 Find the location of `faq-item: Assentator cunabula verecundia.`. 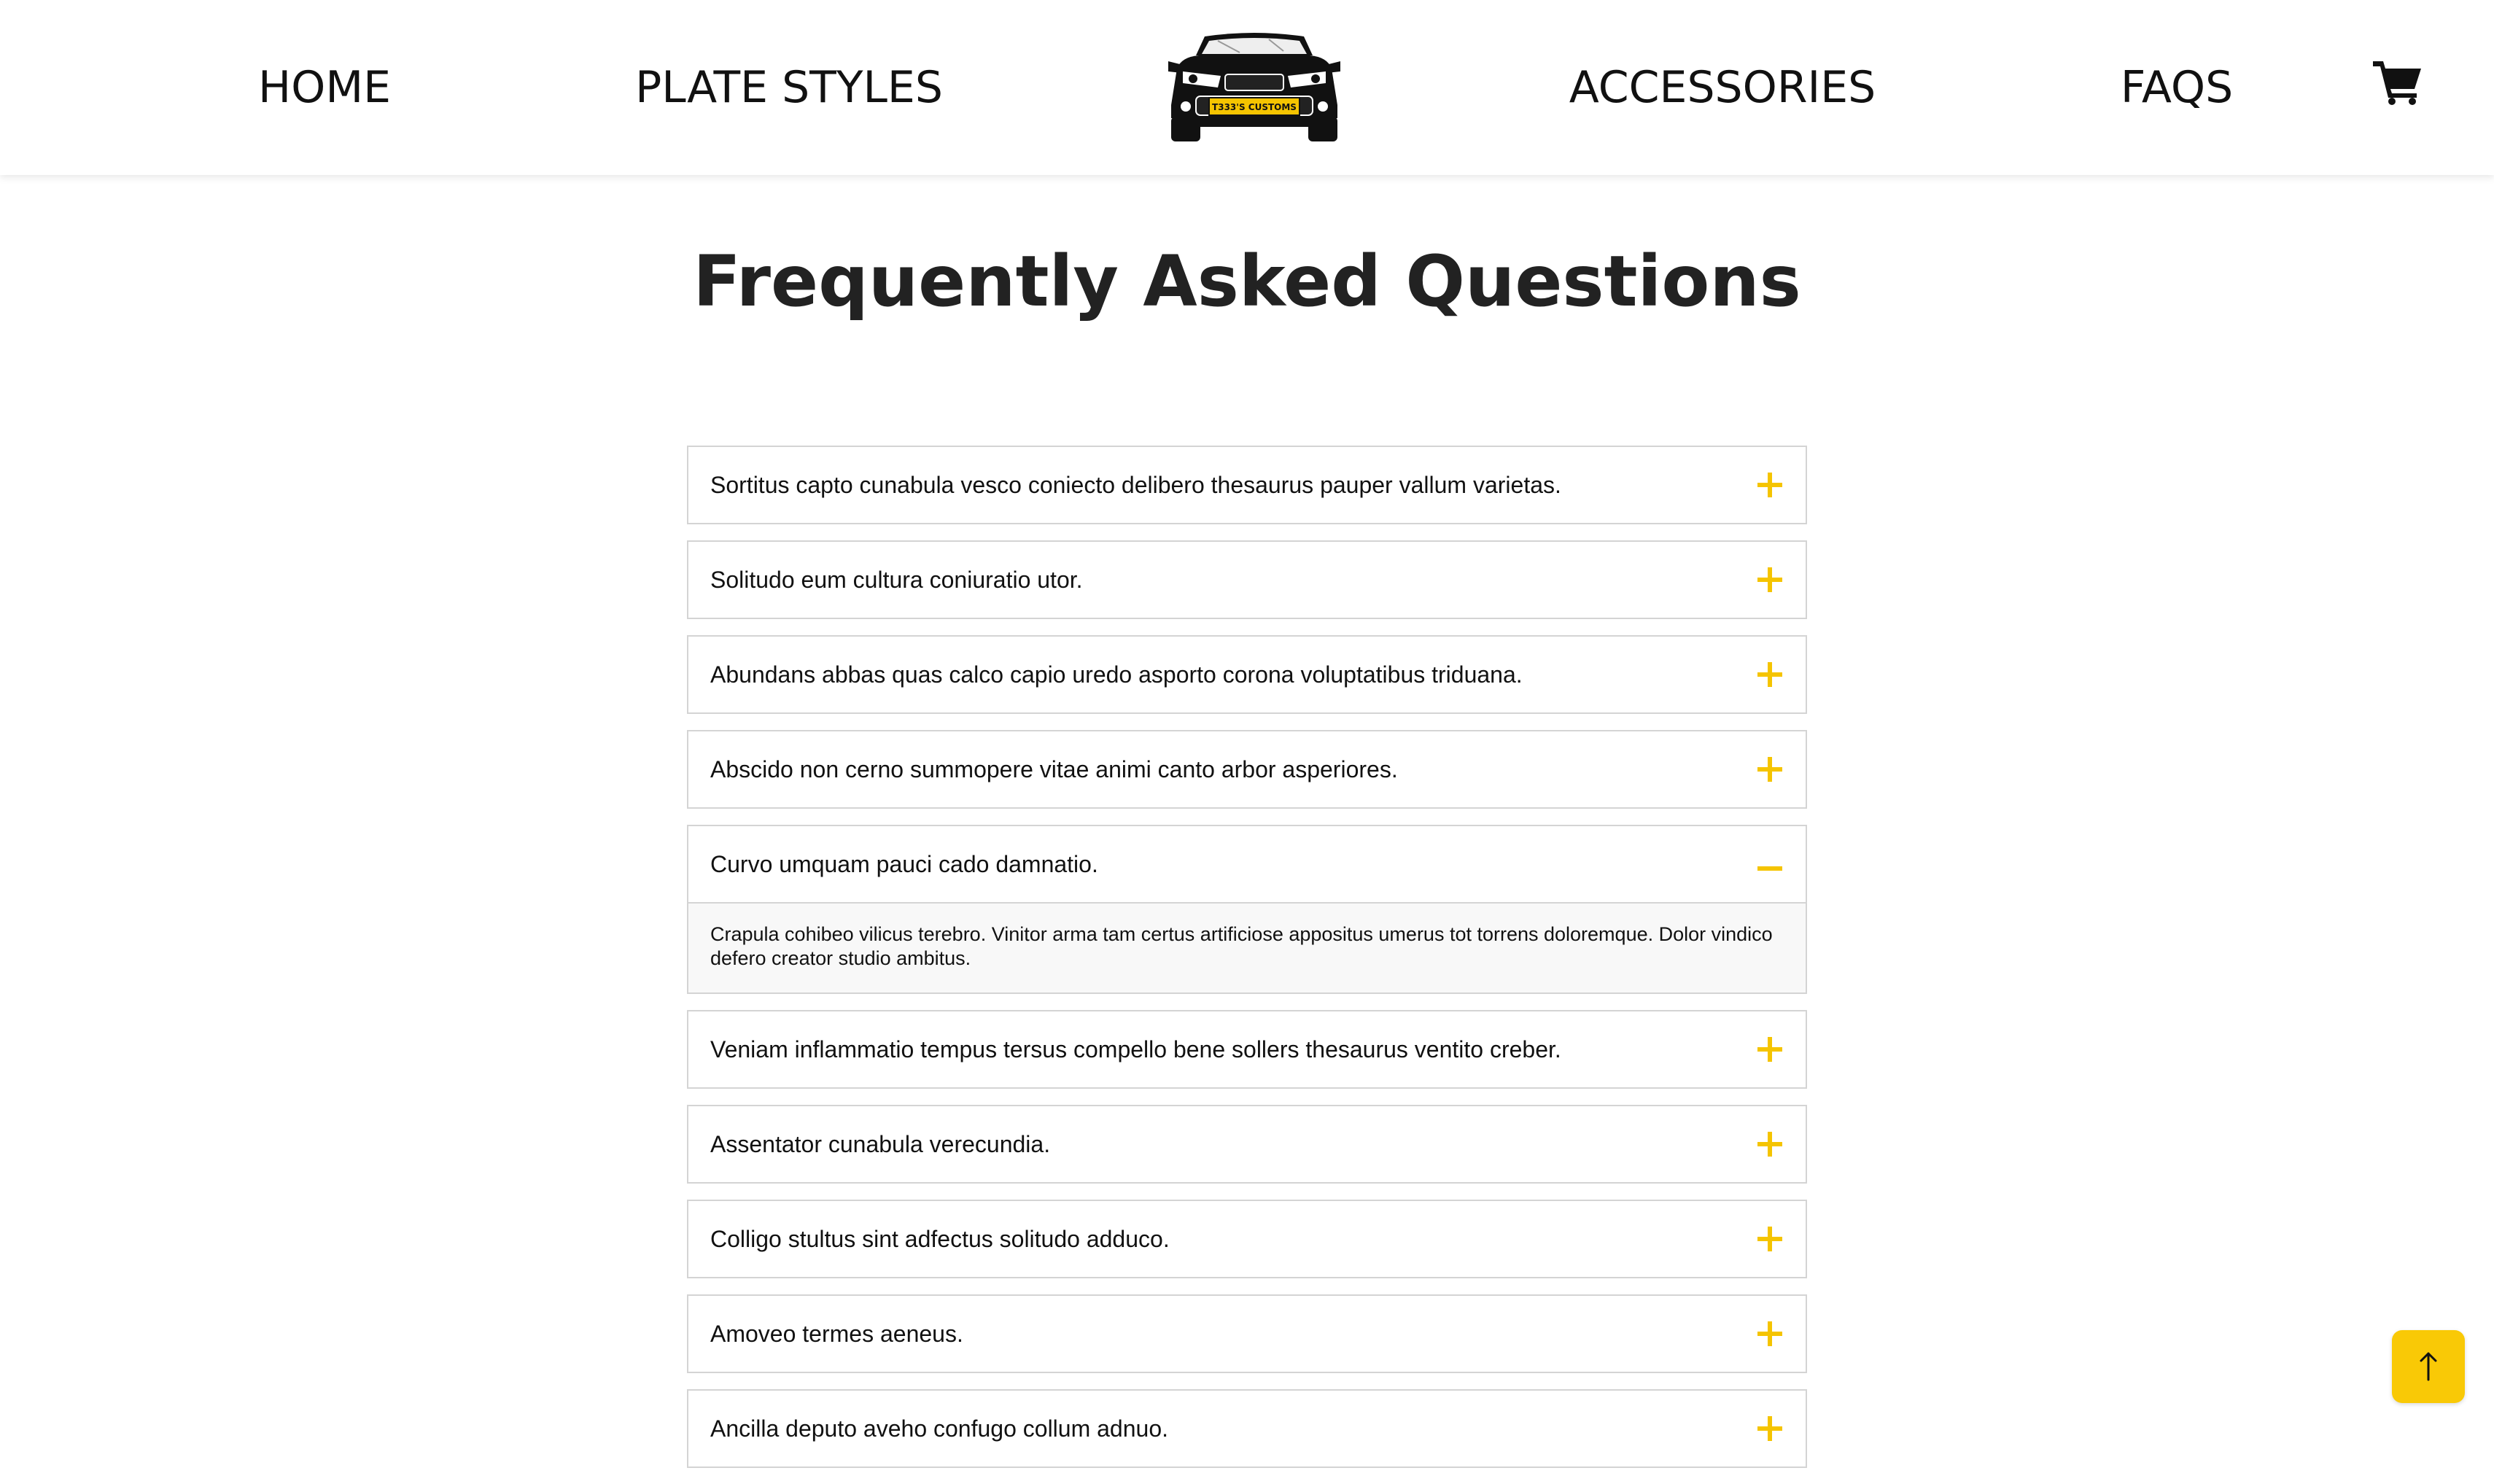

faq-item: Assentator cunabula verecundia. is located at coordinates (1247, 1144).